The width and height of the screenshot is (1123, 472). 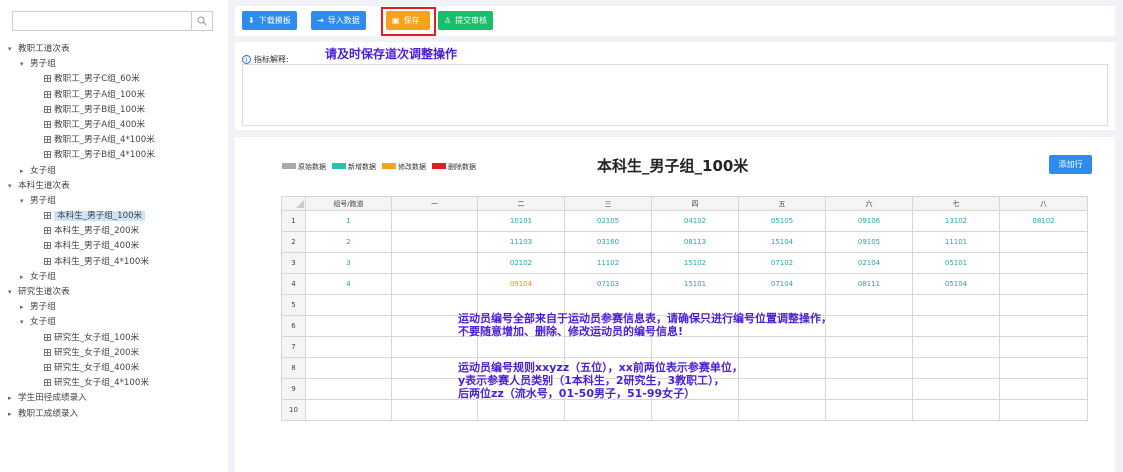 I want to click on tree-node: 教职工_男子C组_60米, so click(x=114, y=79).